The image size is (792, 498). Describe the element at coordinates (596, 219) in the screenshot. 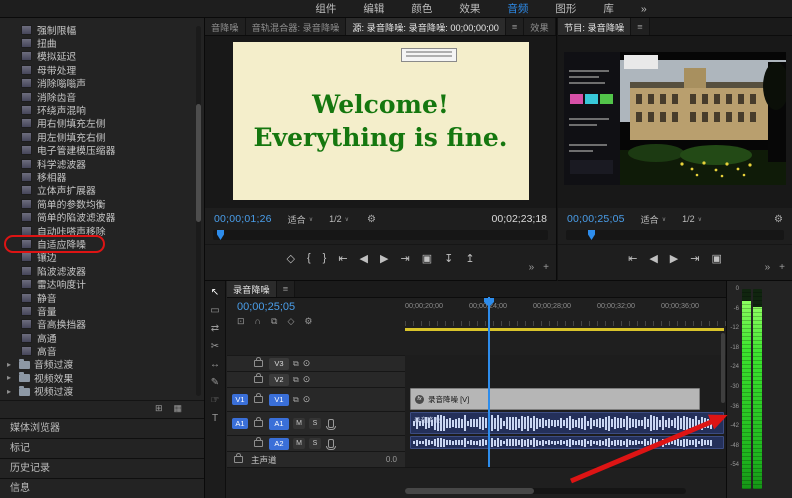

I see `current-timecode: 00;00;25;05` at that location.